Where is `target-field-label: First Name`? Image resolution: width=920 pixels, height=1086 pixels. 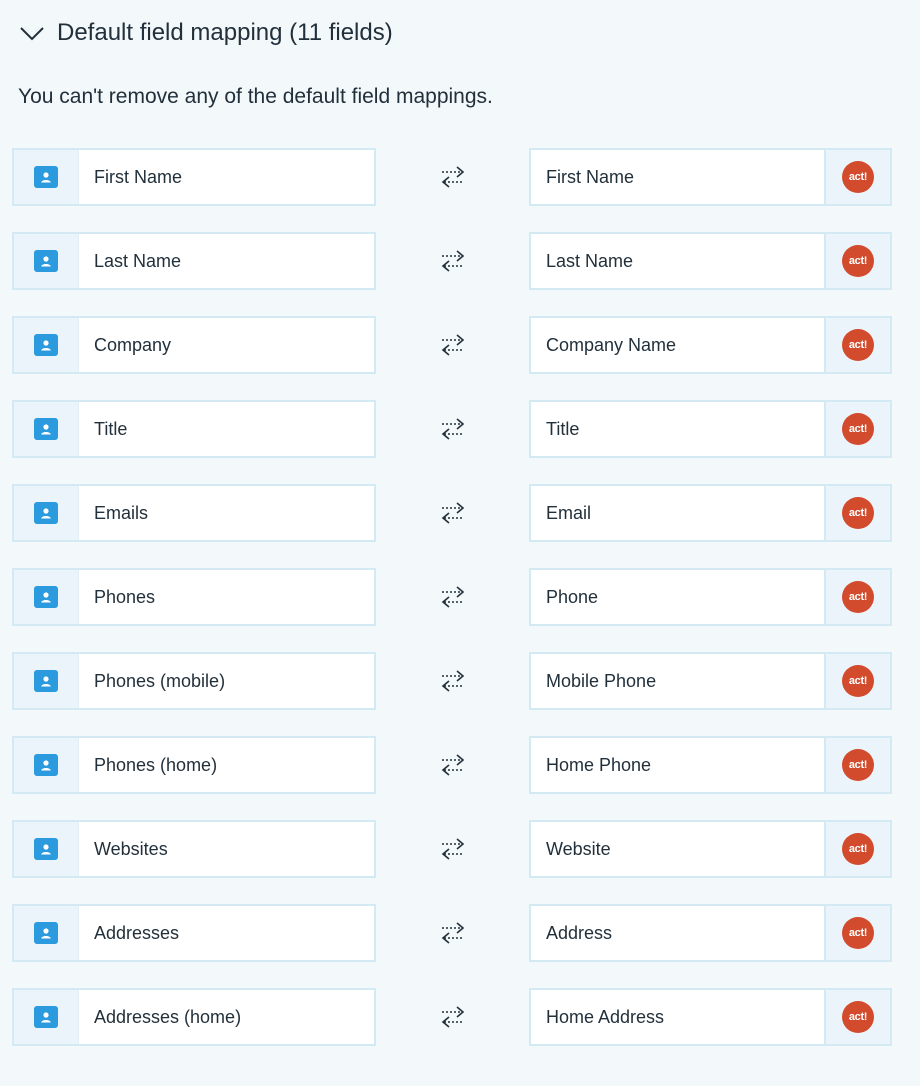
target-field-label: First Name is located at coordinates (590, 176).